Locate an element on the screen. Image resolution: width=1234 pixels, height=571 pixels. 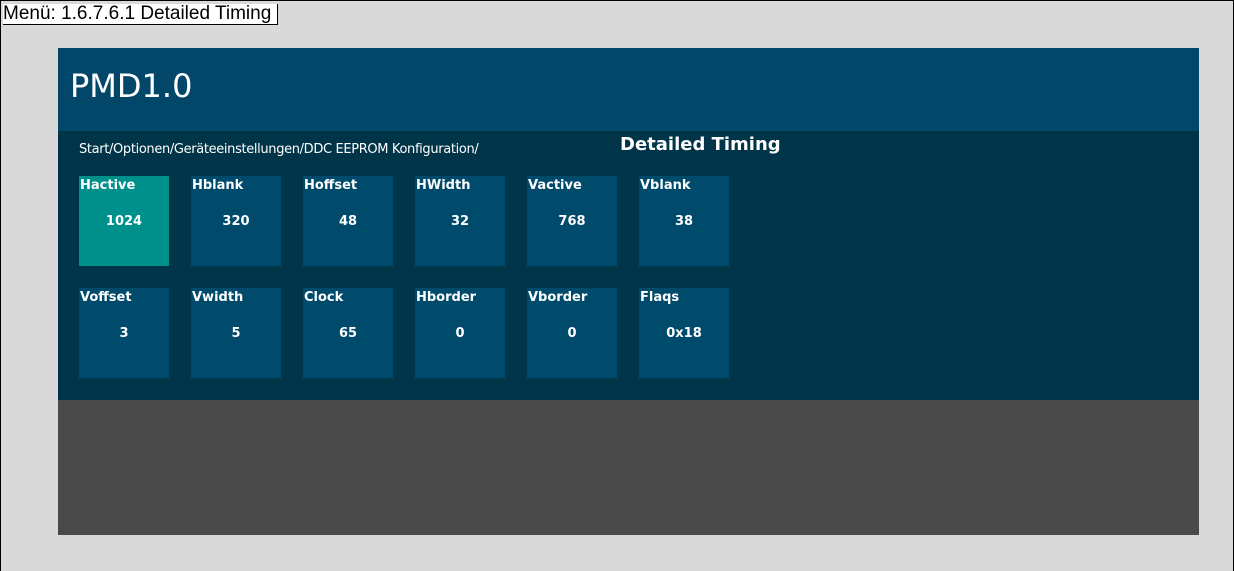
tile-value: 768 is located at coordinates (572, 221).